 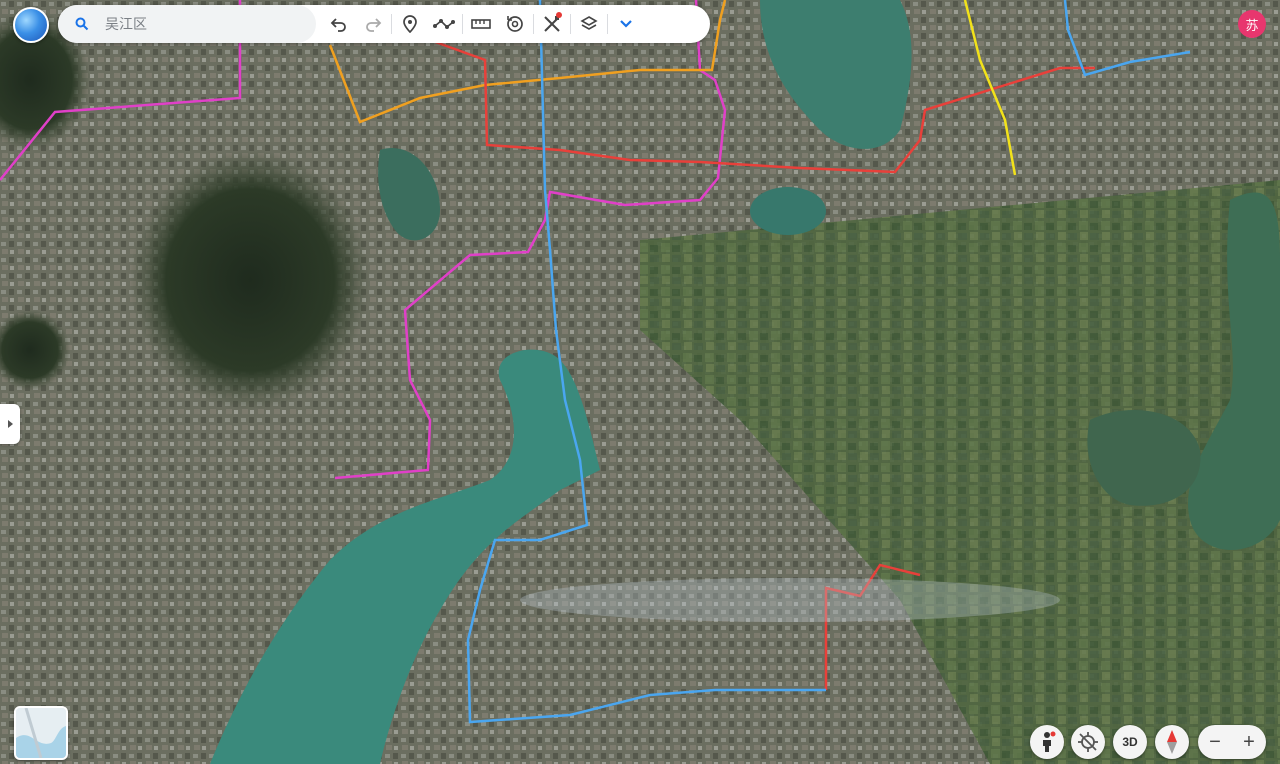 I want to click on tools-button, so click(x=552, y=24).